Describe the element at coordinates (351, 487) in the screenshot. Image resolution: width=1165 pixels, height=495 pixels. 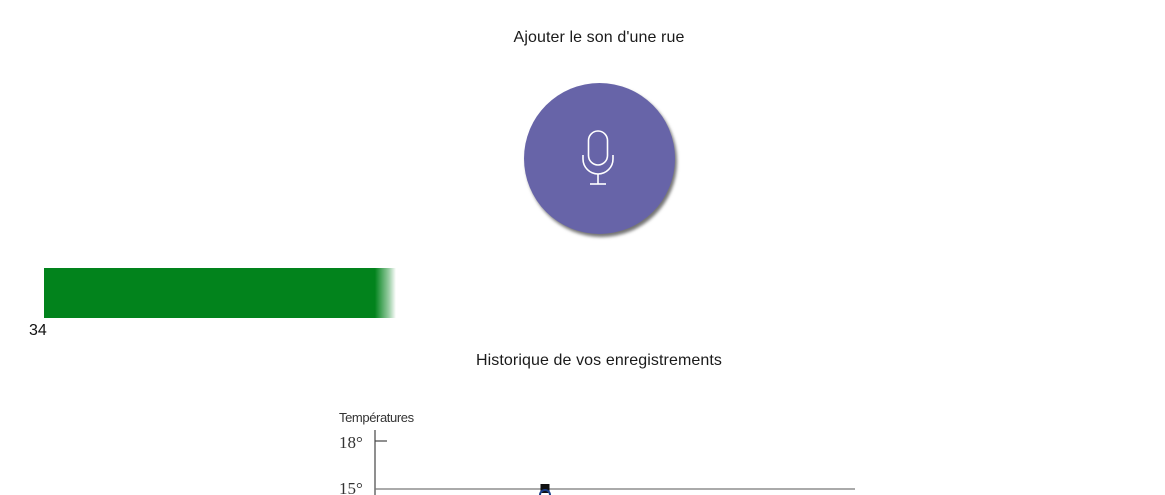
I see `chart-y-tick-15: 15°` at that location.